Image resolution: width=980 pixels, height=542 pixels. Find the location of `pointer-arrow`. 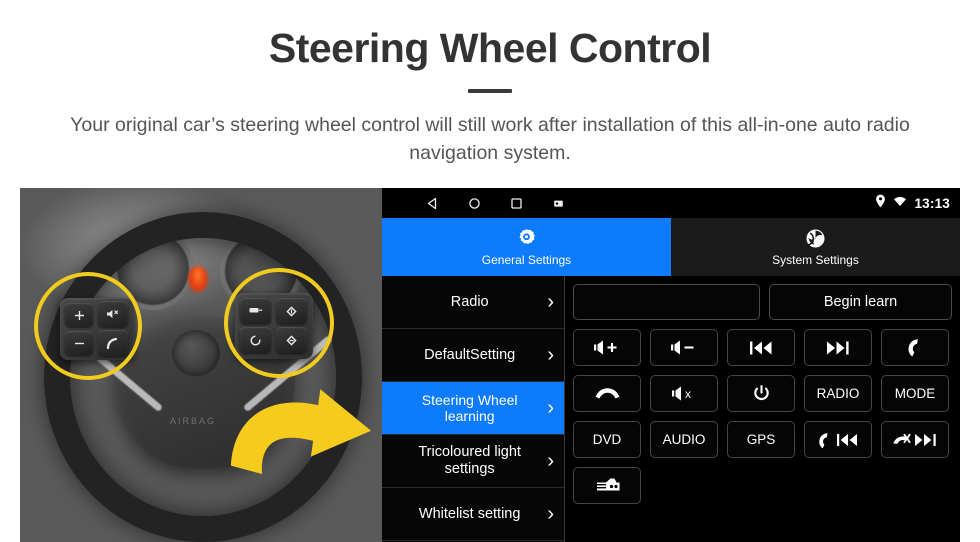

pointer-arrow is located at coordinates (305, 434).